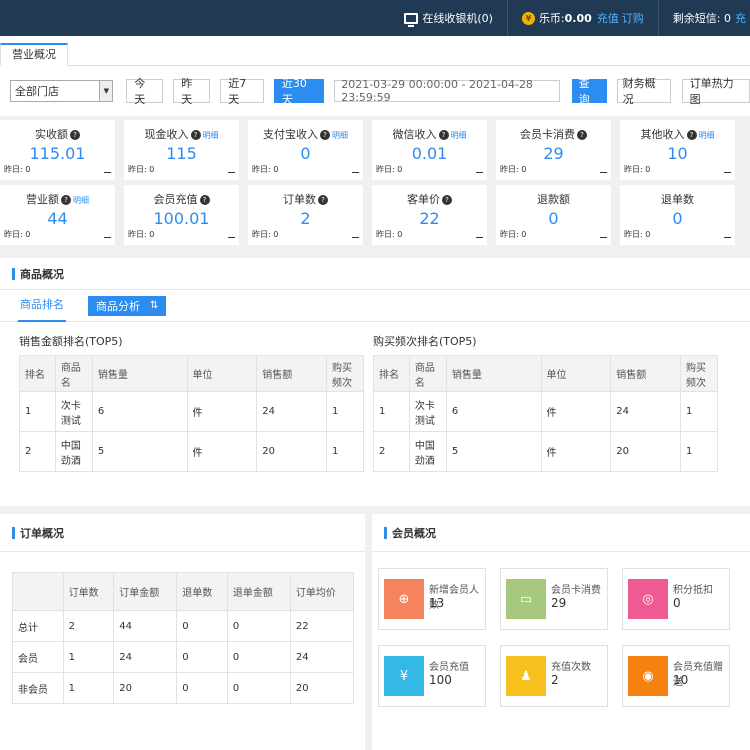 Image resolution: width=750 pixels, height=750 pixels. Describe the element at coordinates (299, 91) in the screenshot. I see `last-30-days-button: 近30天` at that location.